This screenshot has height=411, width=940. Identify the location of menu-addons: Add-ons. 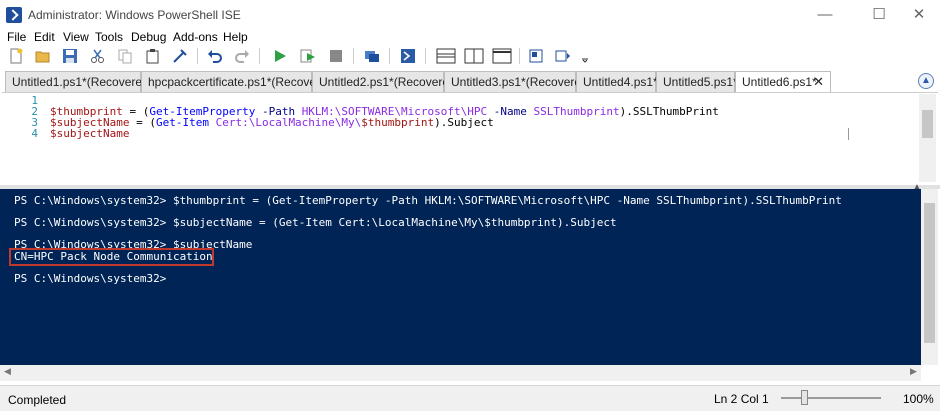
(195, 37).